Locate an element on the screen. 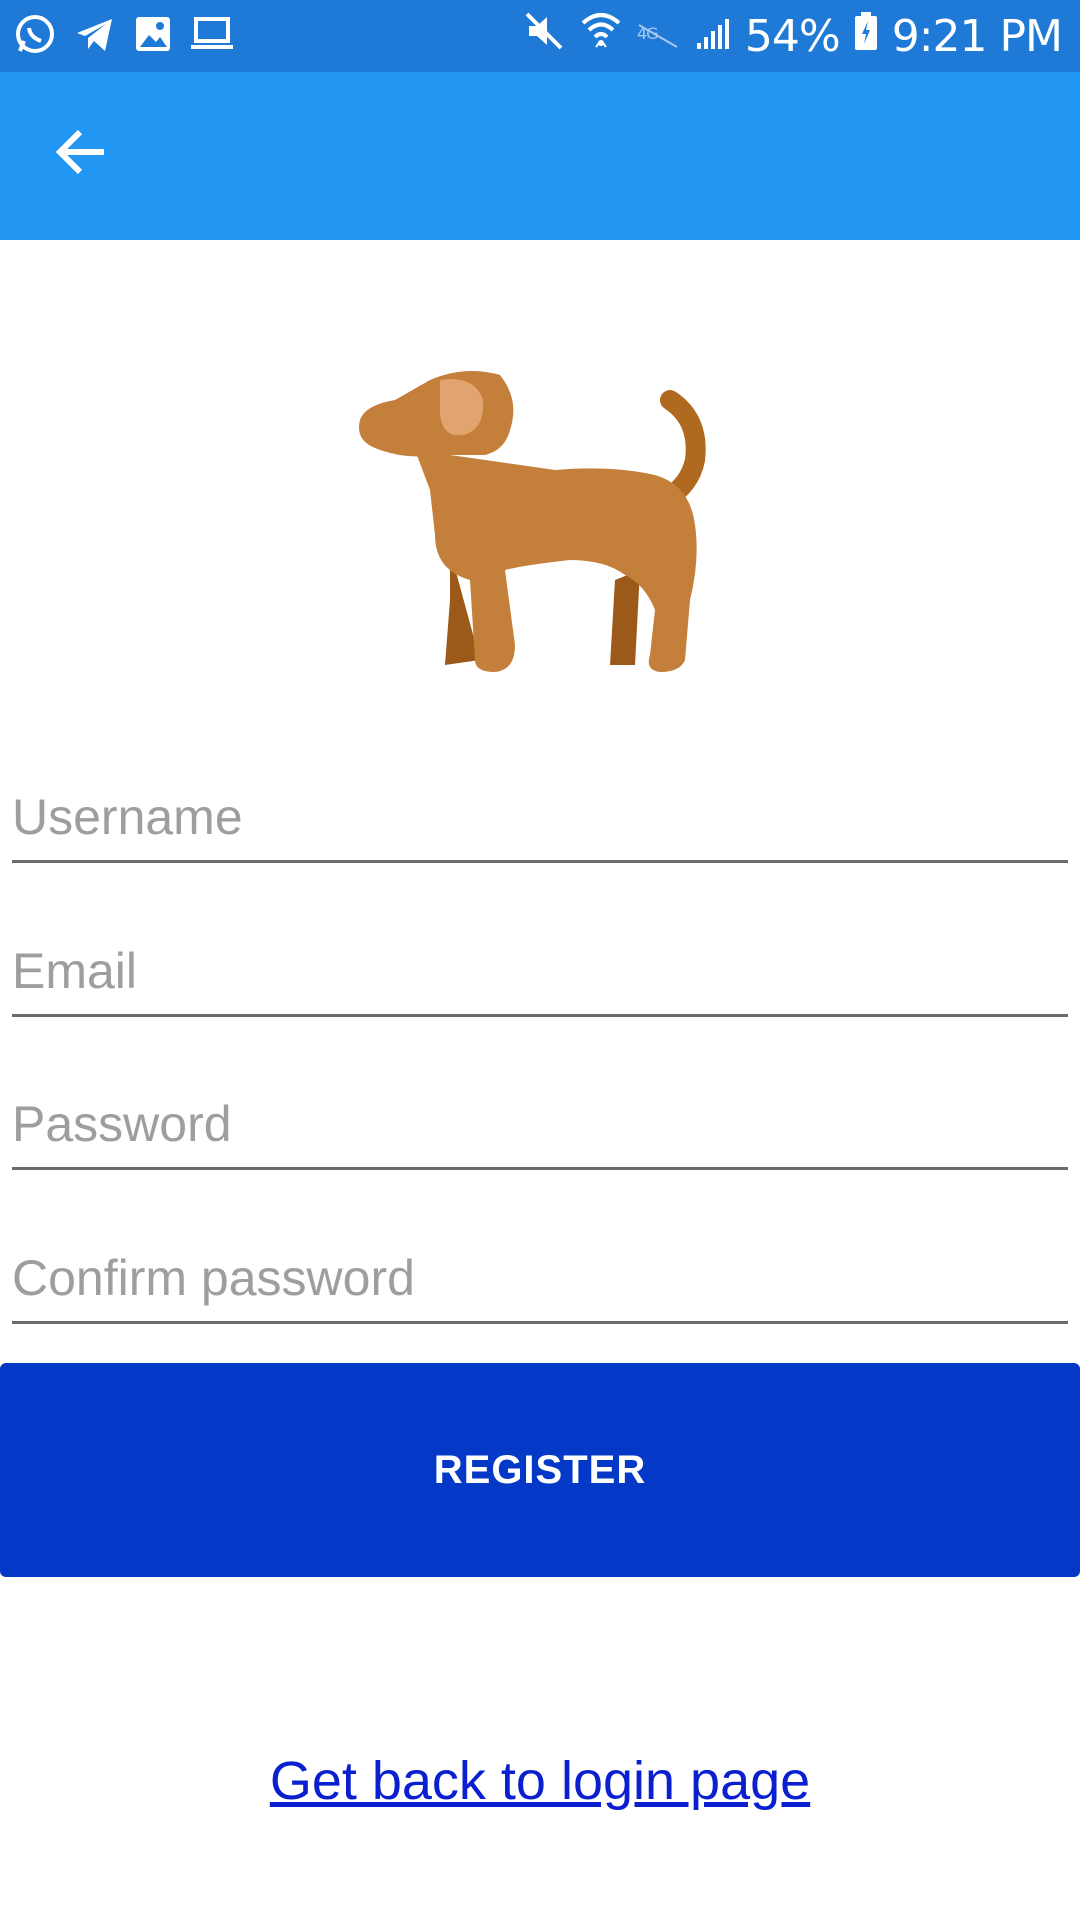 The width and height of the screenshot is (1080, 1920). email-input is located at coordinates (540, 971).